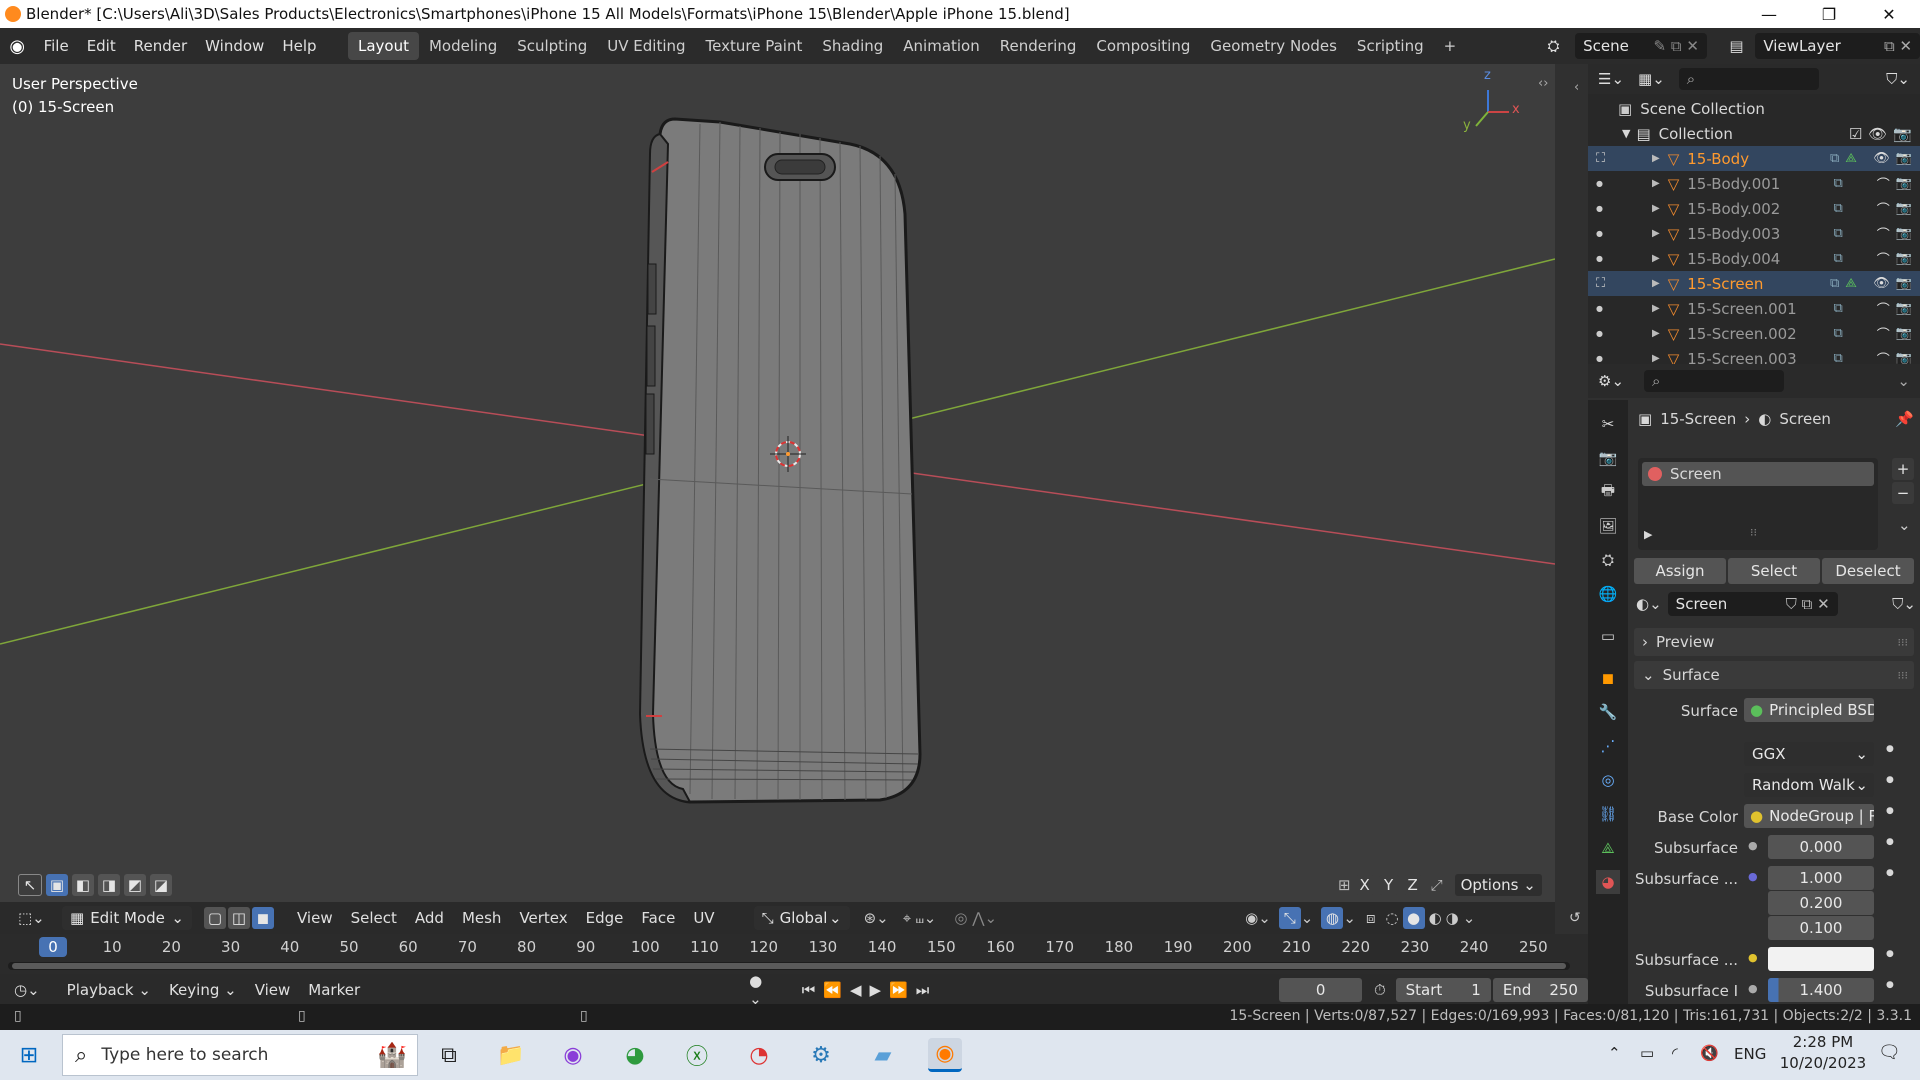  What do you see at coordinates (1307, 918) in the screenshot?
I see `gizmo-dropdown-icon: ⌄` at bounding box center [1307, 918].